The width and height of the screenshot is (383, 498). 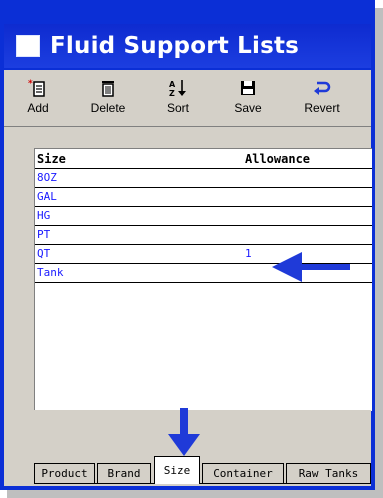 I want to click on svg-text: A, so click(x=172, y=84).